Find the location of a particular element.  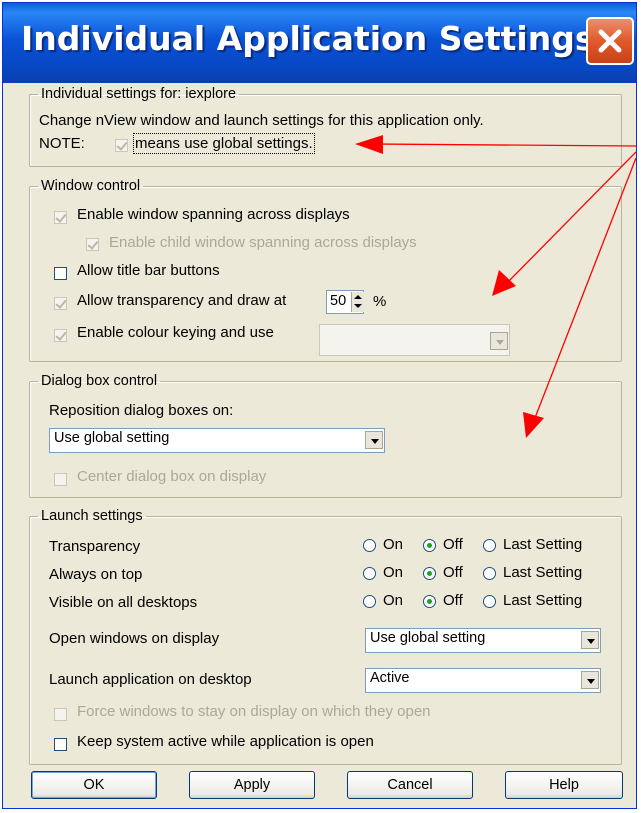

colour-keying-checkbox is located at coordinates (60, 335).